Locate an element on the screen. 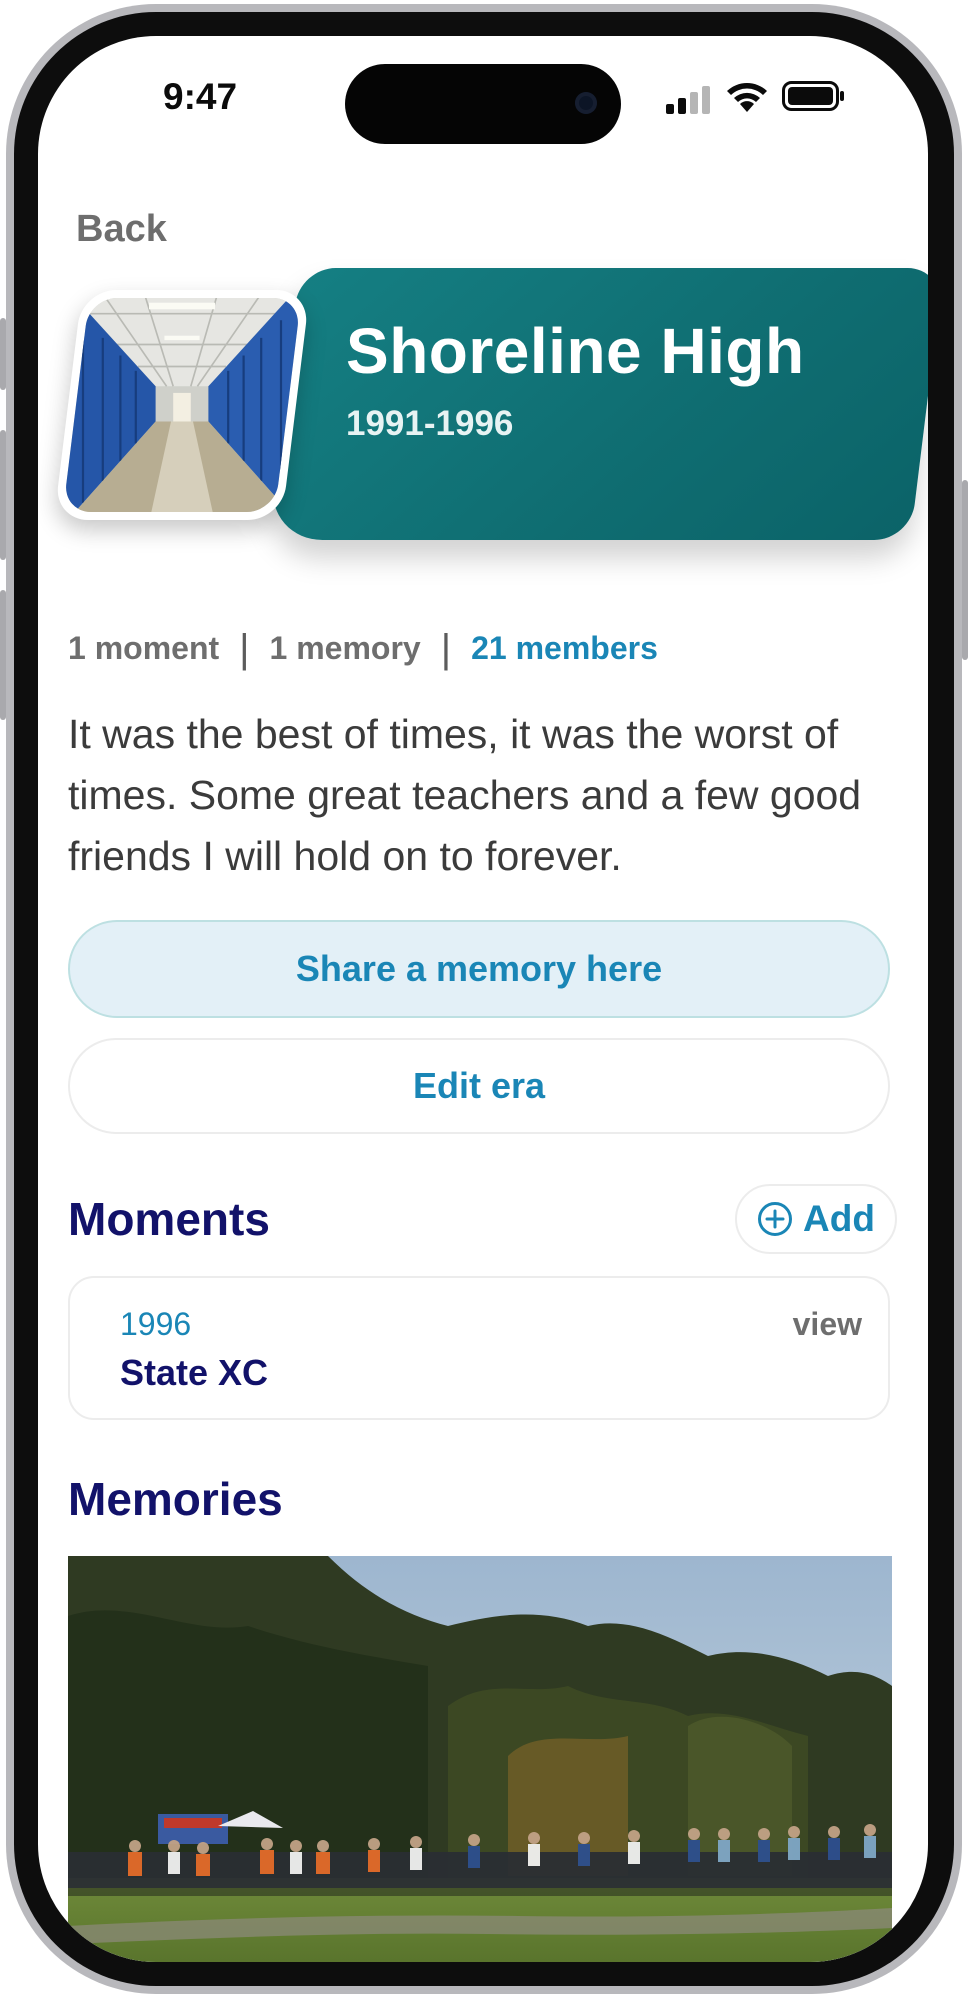  members-link: 21 members is located at coordinates (564, 648).